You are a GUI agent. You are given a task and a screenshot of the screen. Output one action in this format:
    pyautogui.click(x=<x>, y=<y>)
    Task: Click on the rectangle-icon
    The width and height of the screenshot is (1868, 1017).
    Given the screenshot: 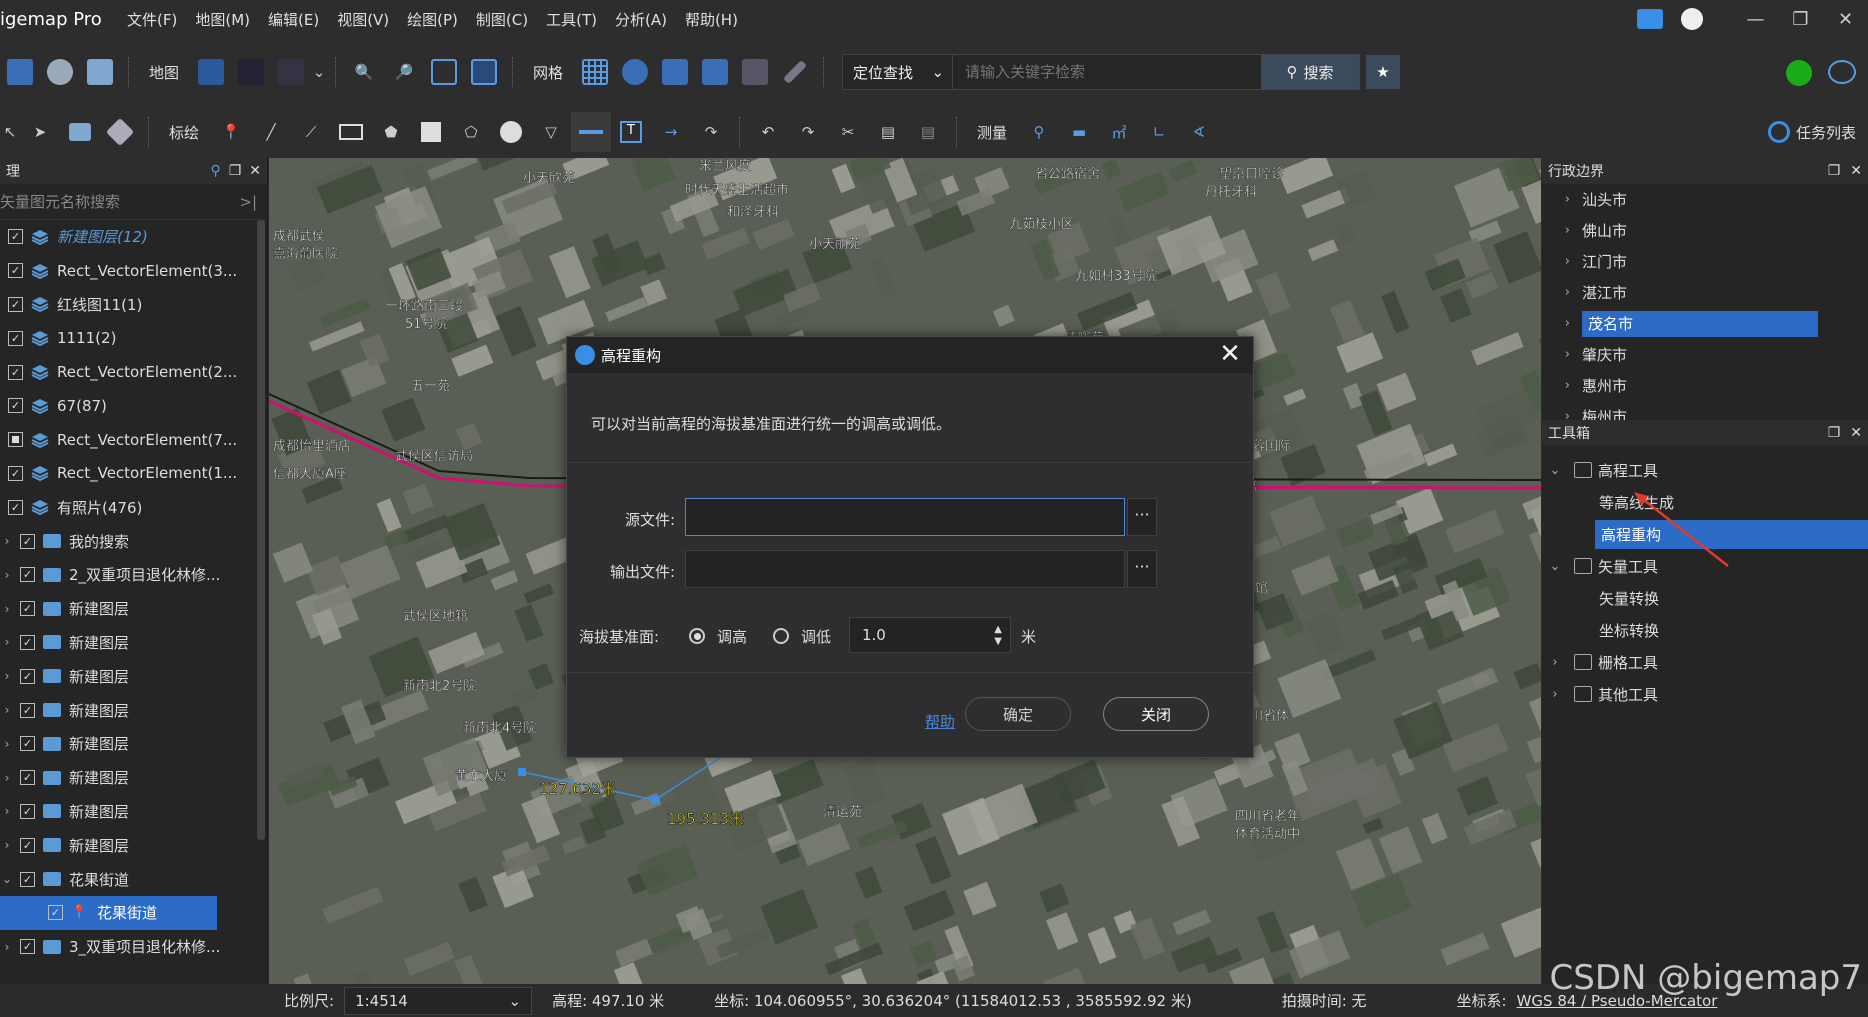 What is the action you would take?
    pyautogui.click(x=351, y=132)
    